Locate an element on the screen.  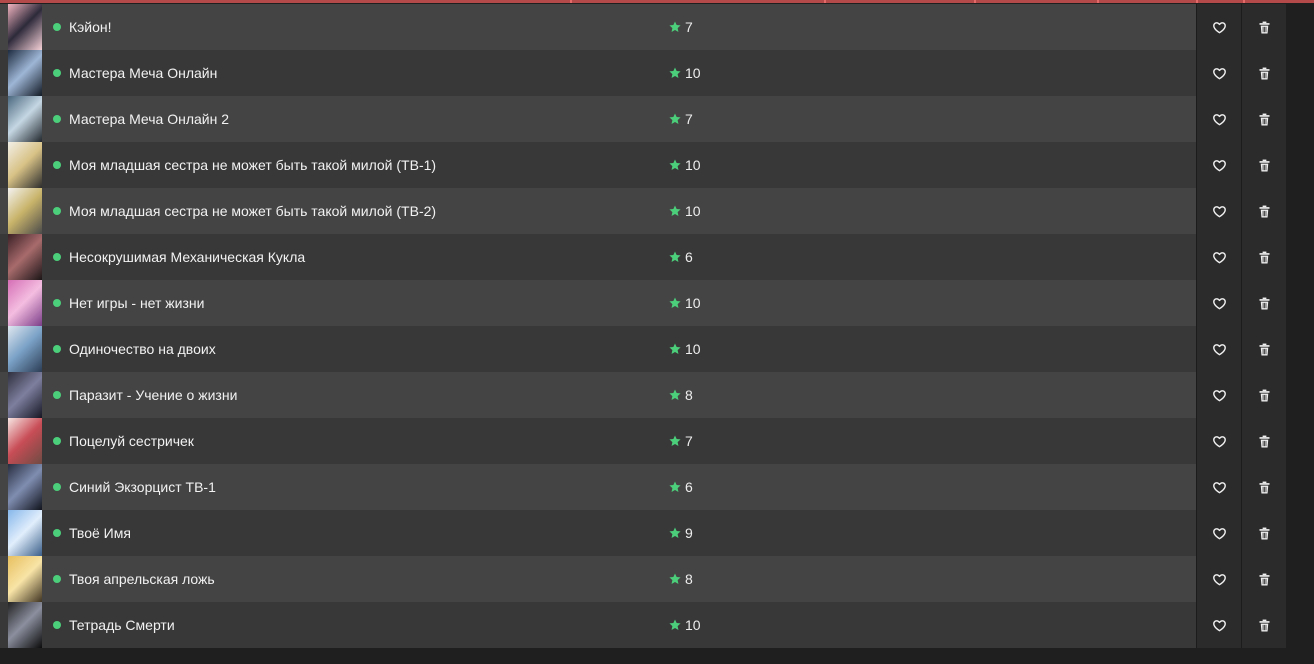
anime-title: Мастера Меча Онлайн is located at coordinates (364, 73).